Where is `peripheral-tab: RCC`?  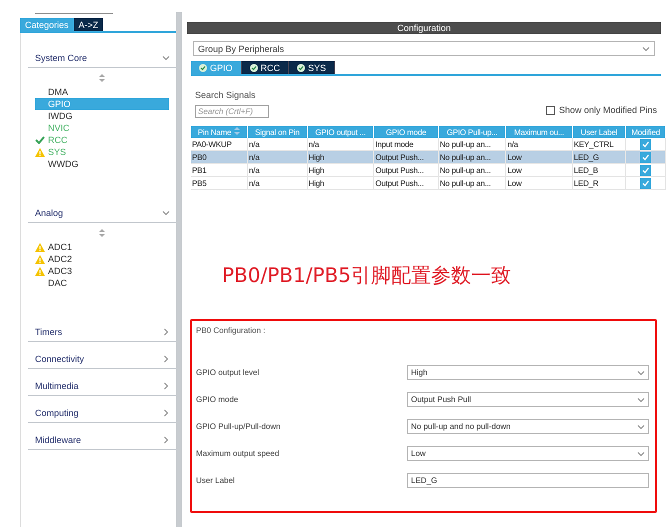
peripheral-tab: RCC is located at coordinates (266, 67).